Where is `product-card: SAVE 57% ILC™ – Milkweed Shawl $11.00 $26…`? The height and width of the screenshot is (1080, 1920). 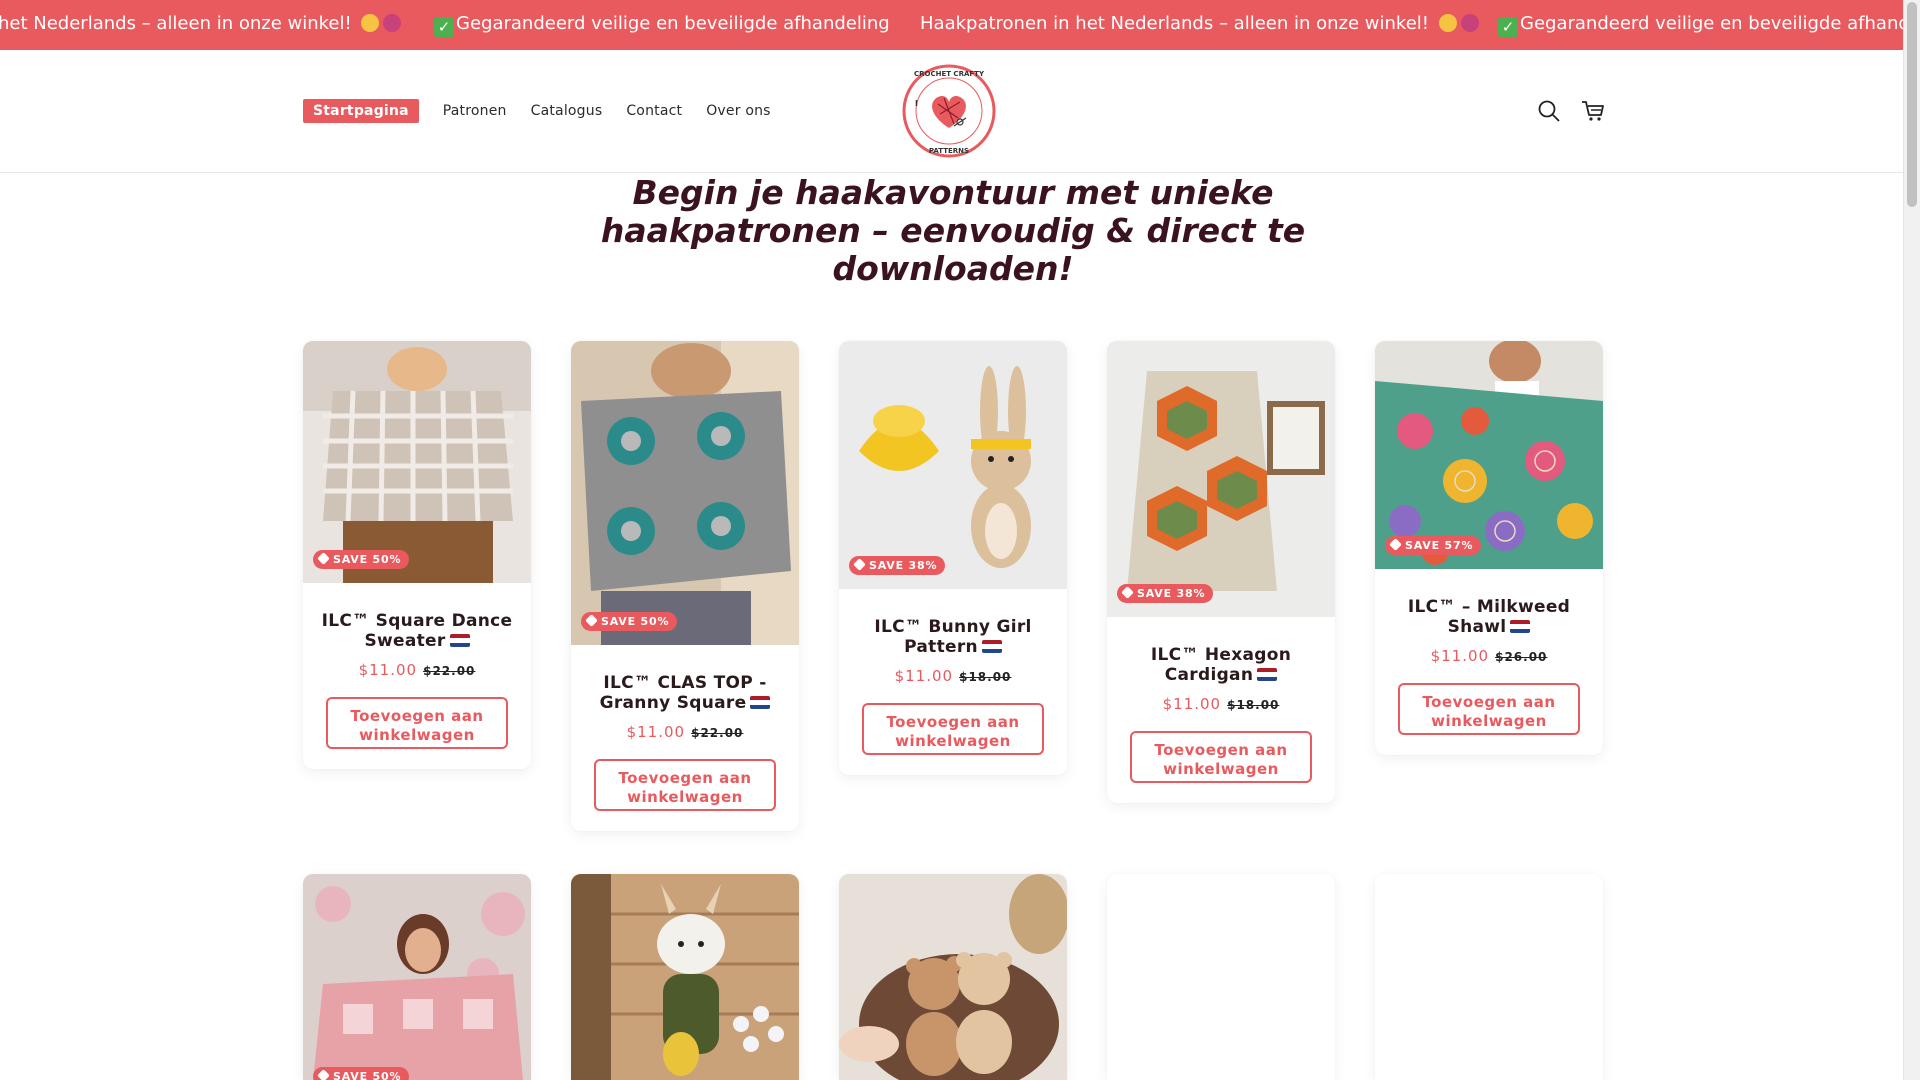
product-card: SAVE 57% ILC™ – Milkweed Shawl $11.00 $26… is located at coordinates (1489, 548).